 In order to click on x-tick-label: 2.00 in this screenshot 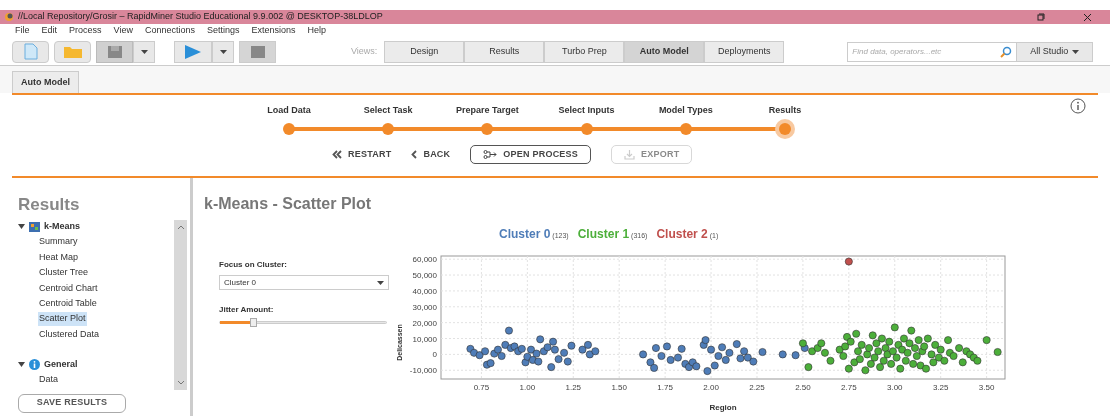, I will do `click(711, 387)`.